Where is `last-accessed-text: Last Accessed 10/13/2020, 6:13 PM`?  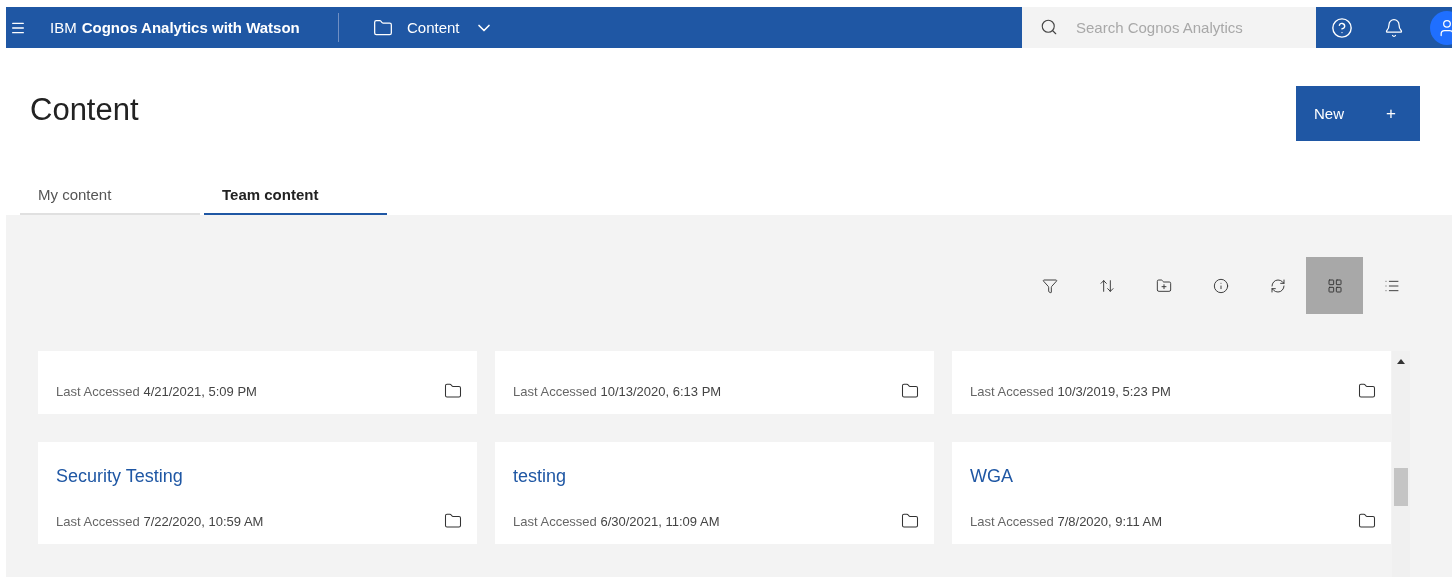
last-accessed-text: Last Accessed 10/13/2020, 6:13 PM is located at coordinates (617, 391).